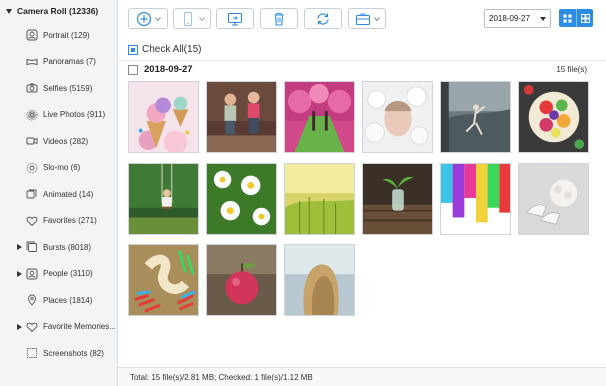  Describe the element at coordinates (241, 117) in the screenshot. I see `photo-thumbnail-two-children` at that location.